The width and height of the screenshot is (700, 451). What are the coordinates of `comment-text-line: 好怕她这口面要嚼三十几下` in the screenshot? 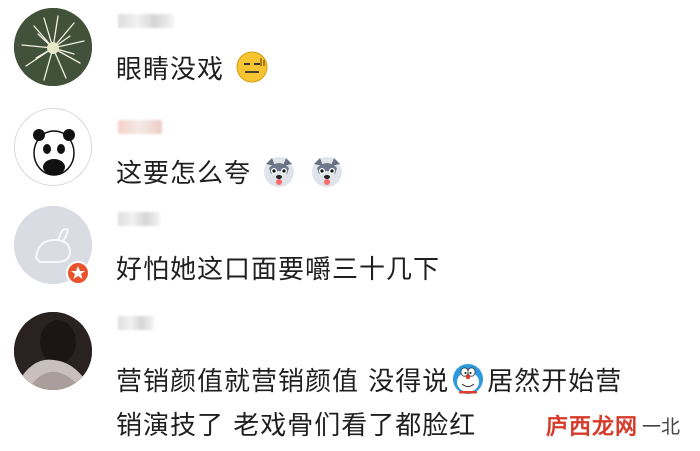 It's located at (278, 270).